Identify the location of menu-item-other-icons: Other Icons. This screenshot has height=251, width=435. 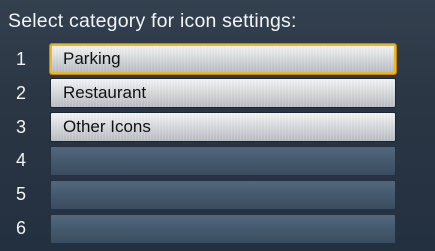
(223, 127).